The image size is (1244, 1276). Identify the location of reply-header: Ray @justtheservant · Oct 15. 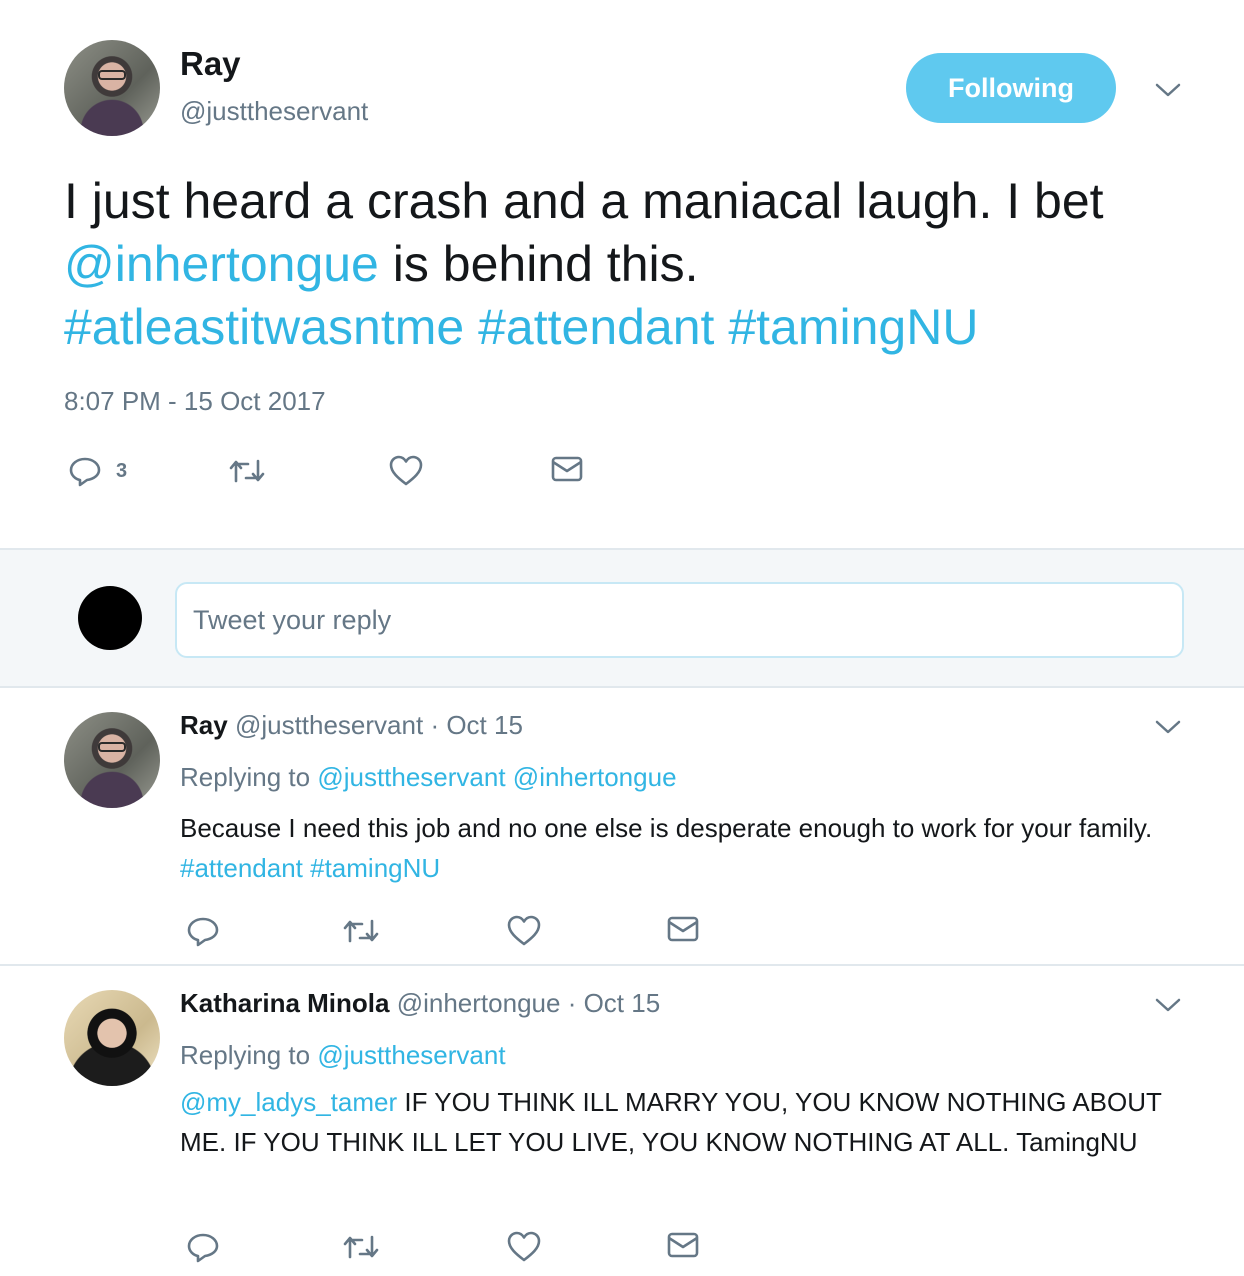
(351, 725).